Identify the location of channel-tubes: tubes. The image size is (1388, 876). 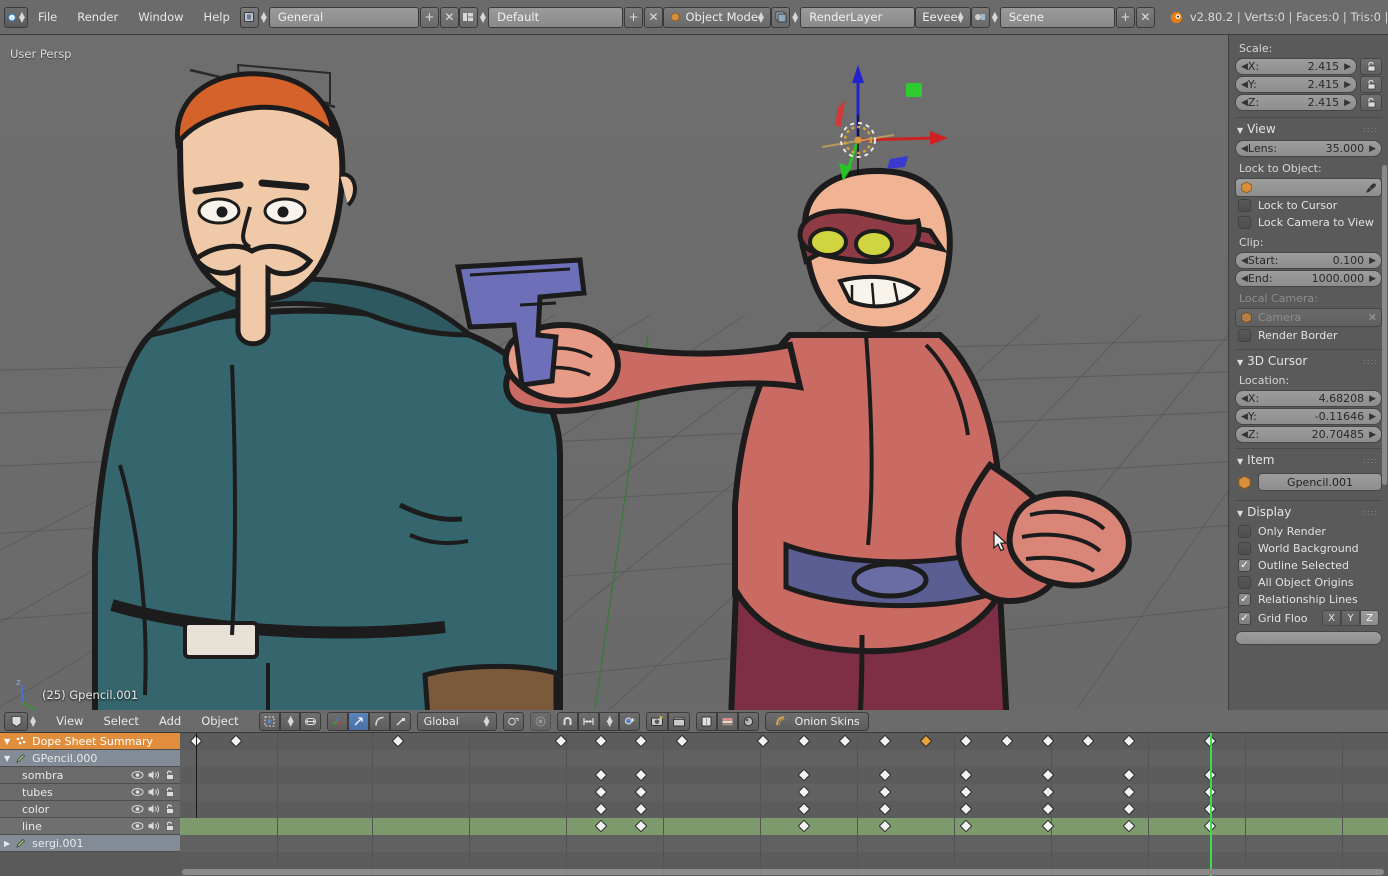
(90, 792).